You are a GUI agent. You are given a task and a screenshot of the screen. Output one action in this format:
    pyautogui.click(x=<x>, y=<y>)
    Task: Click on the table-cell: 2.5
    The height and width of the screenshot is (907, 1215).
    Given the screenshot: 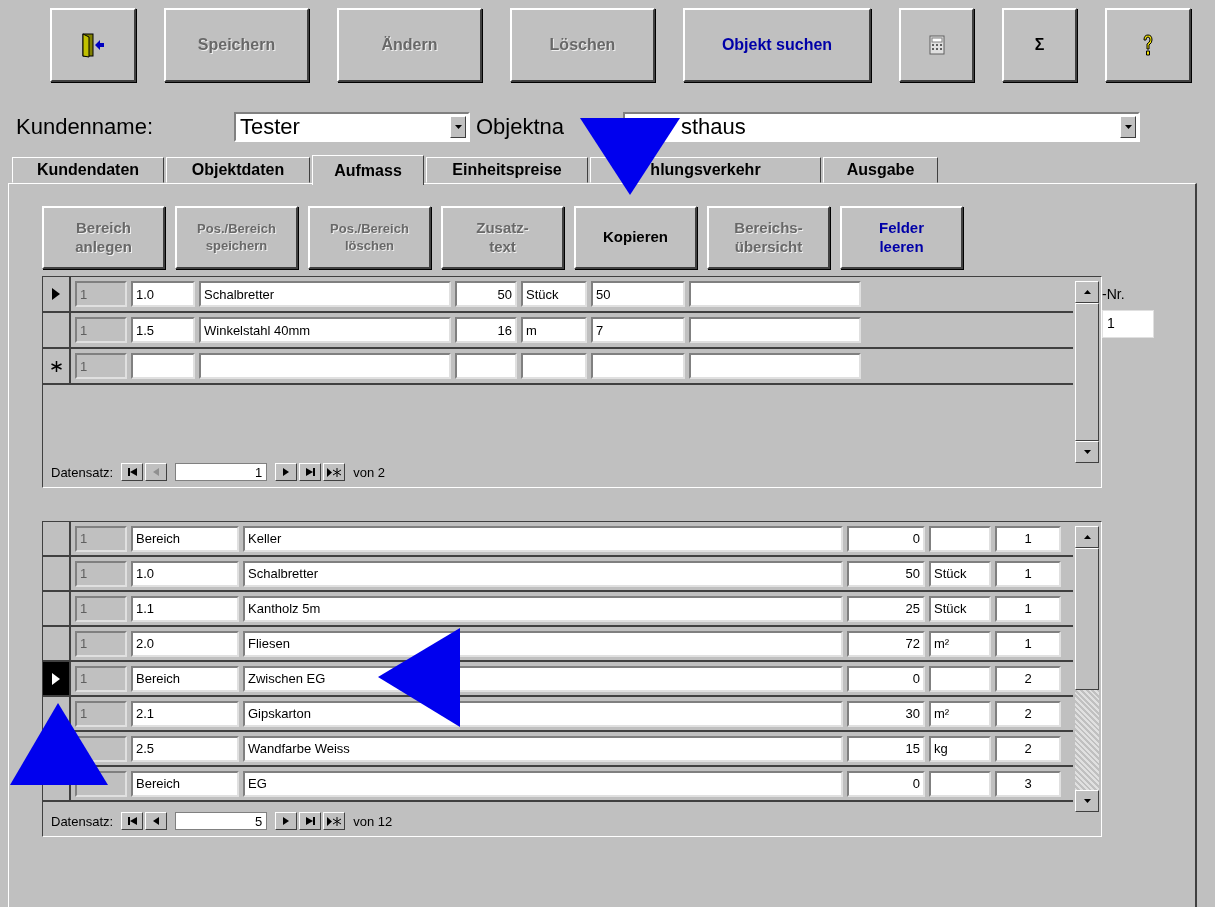 What is the action you would take?
    pyautogui.click(x=185, y=748)
    